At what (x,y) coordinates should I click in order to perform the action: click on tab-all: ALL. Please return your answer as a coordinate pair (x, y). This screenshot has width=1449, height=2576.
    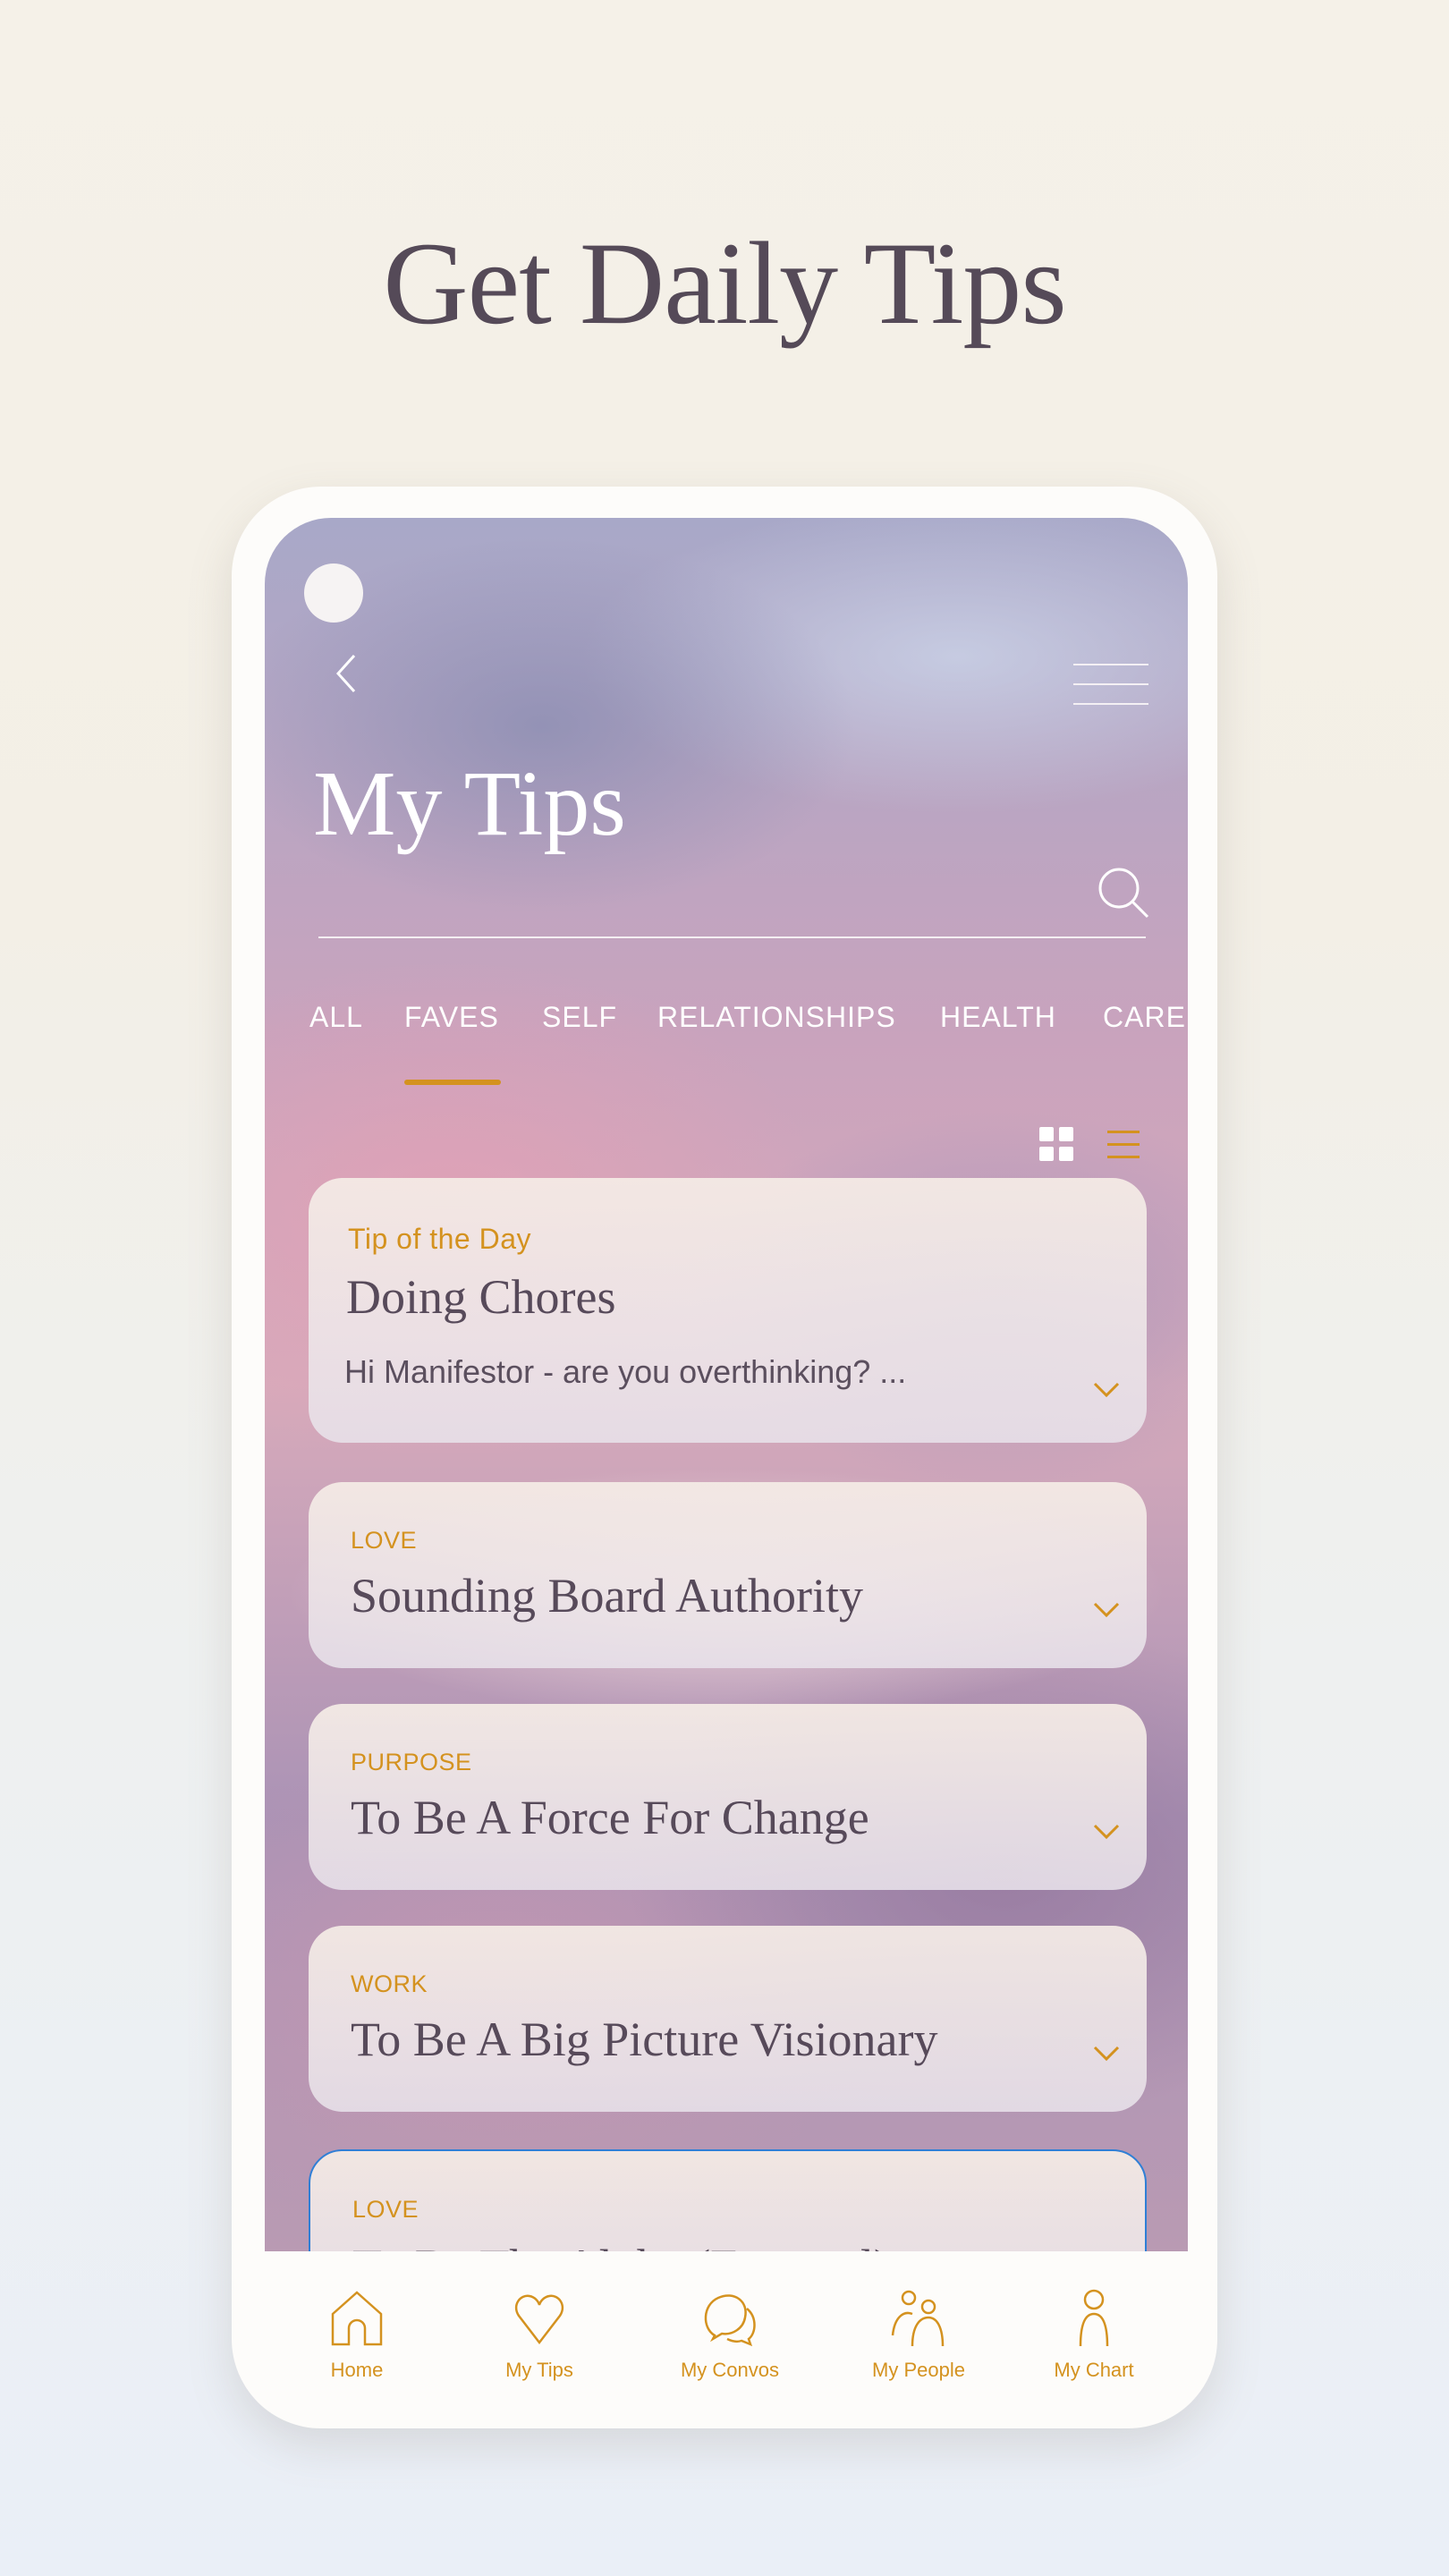
    Looking at the image, I should click on (336, 1017).